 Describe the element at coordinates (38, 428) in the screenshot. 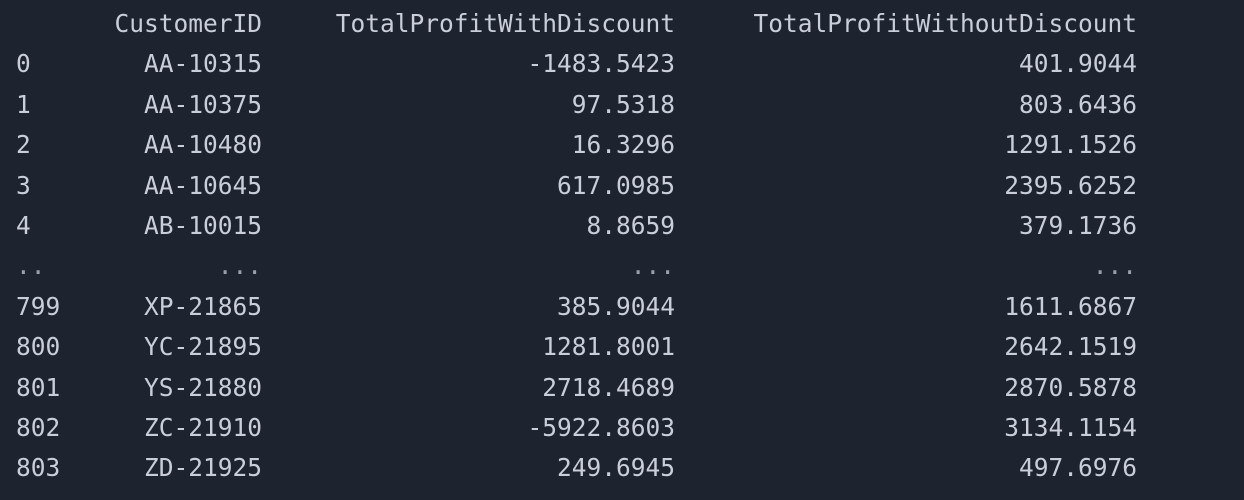

I see `row-index: 802` at that location.